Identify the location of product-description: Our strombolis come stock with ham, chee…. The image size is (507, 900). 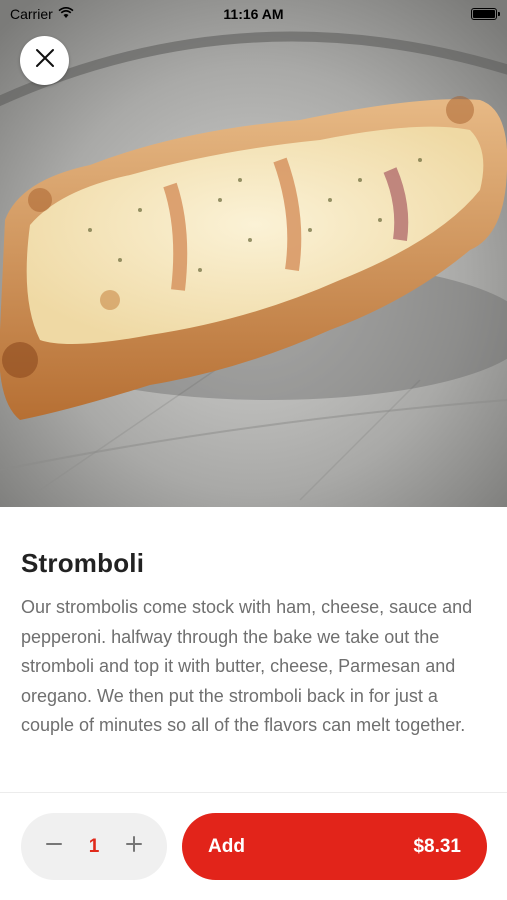
(247, 666).